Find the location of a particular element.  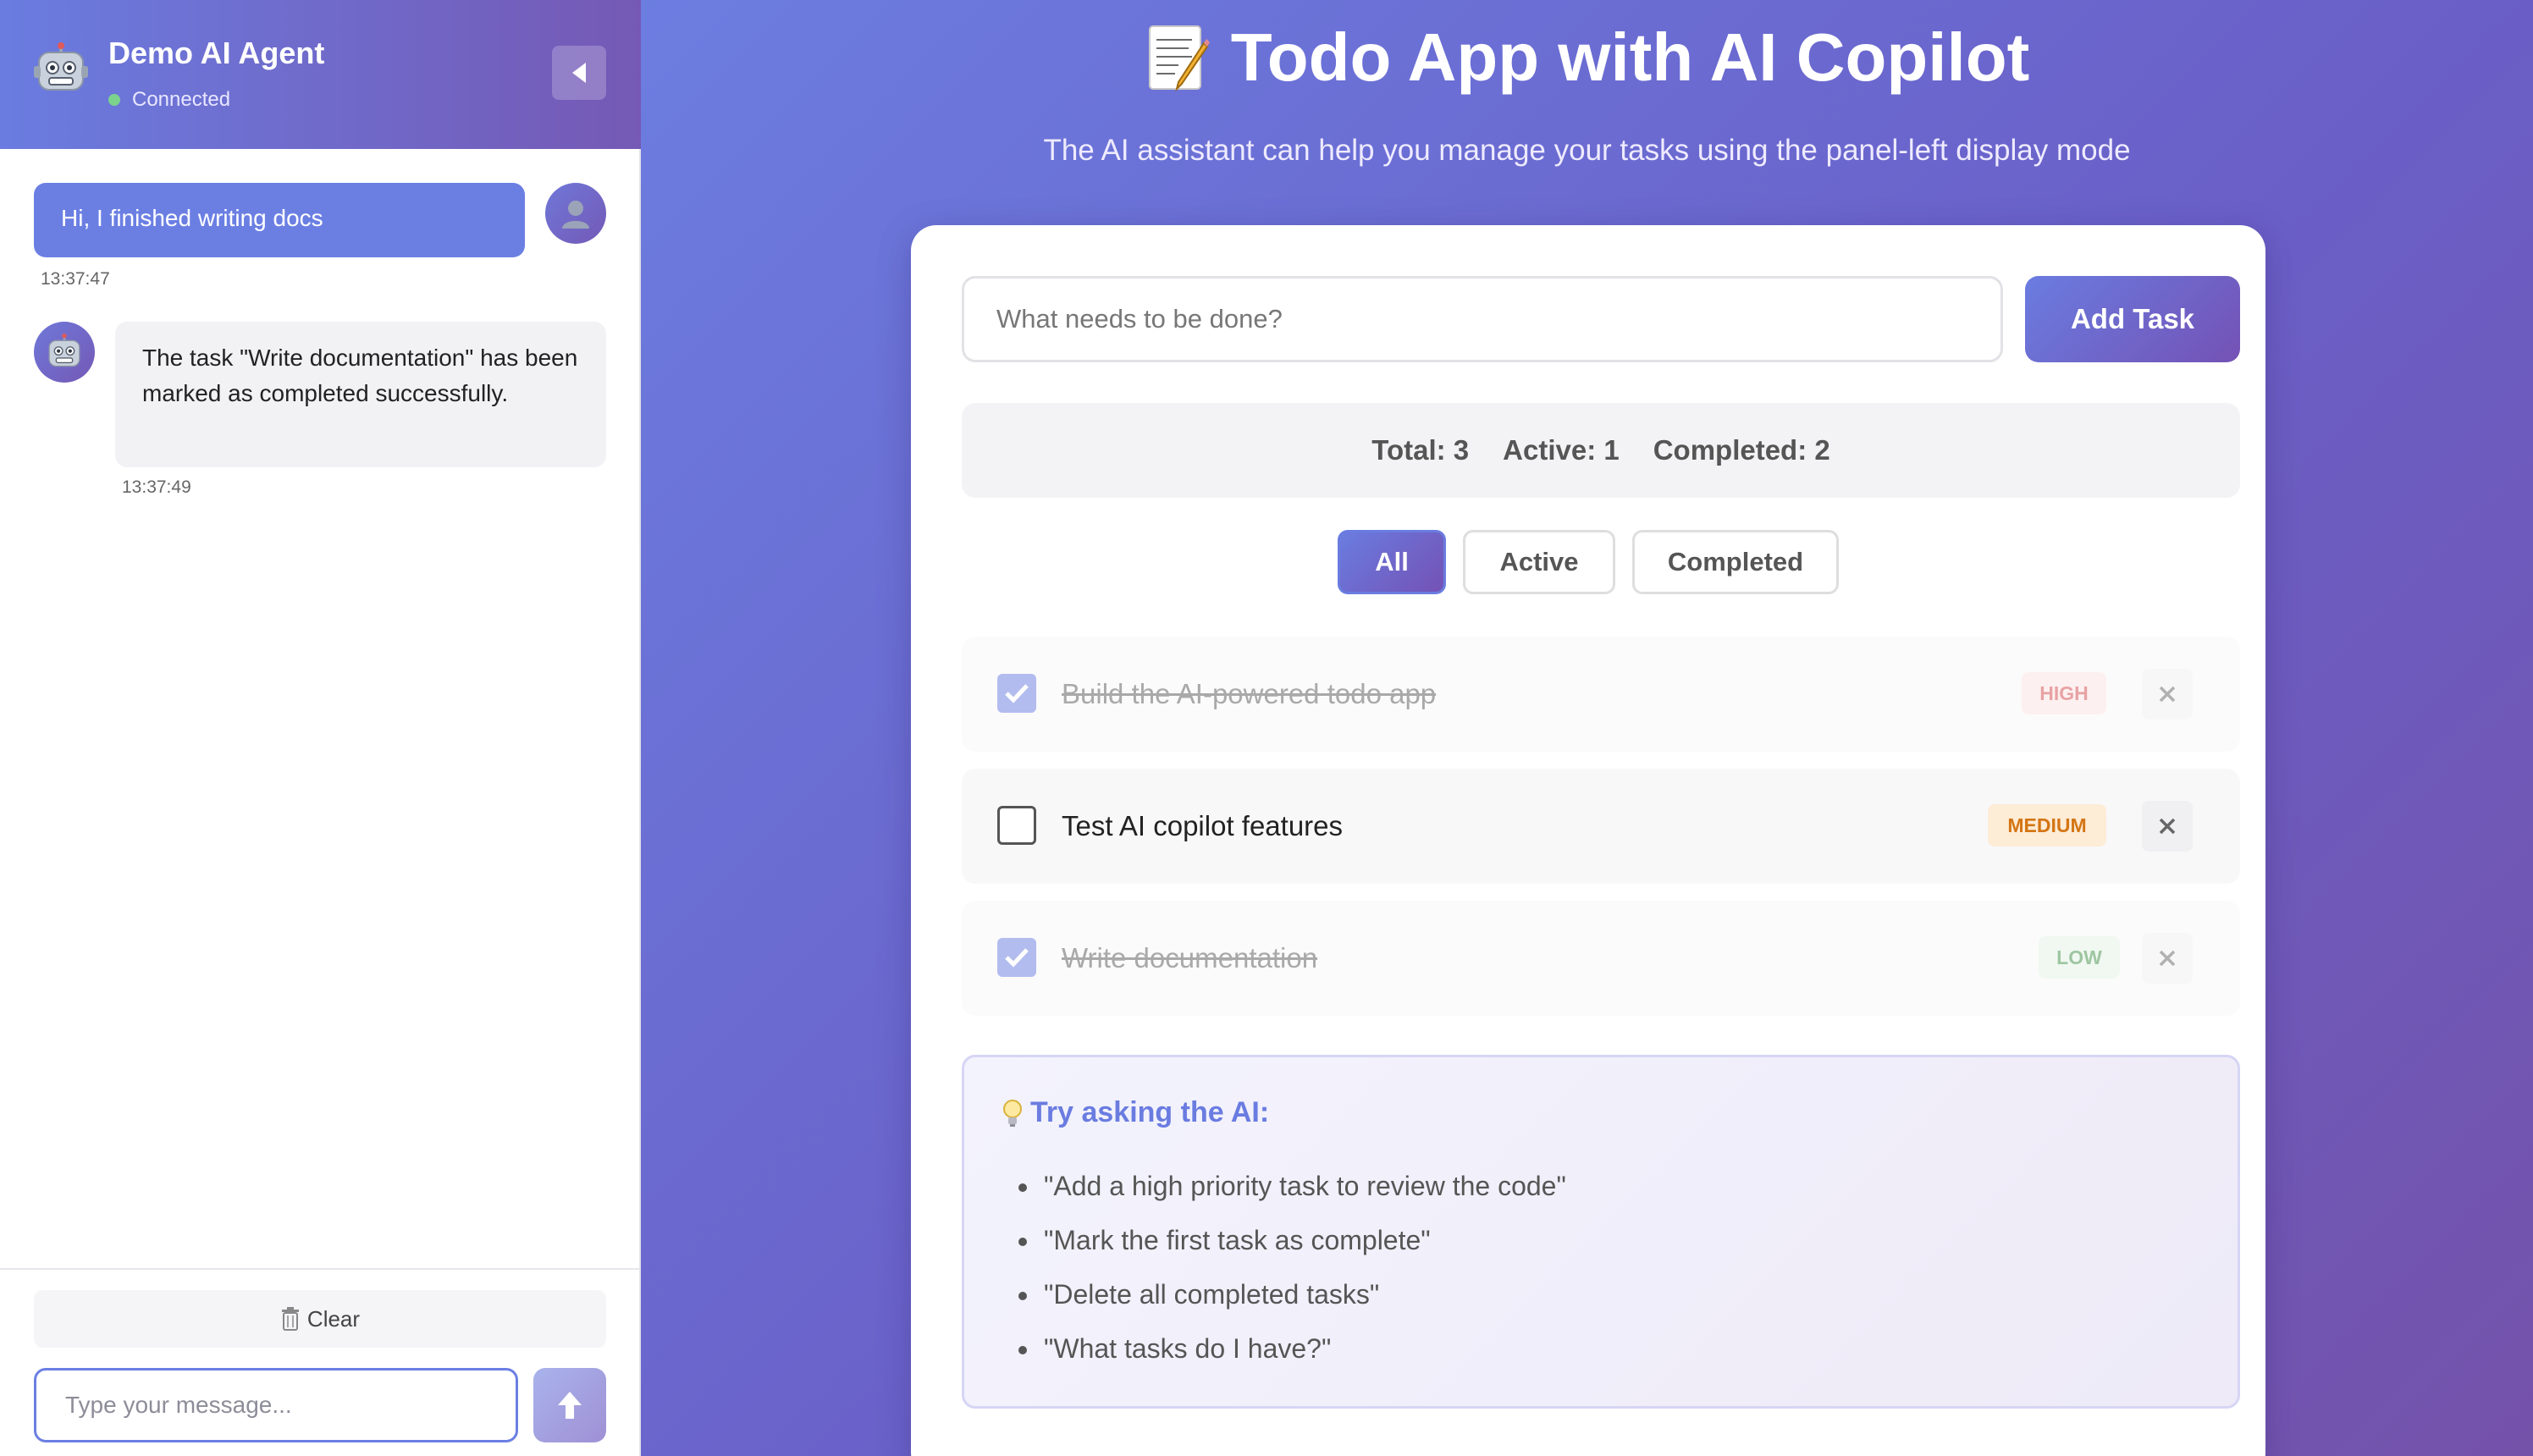

arrow-up-icon is located at coordinates (570, 1405).